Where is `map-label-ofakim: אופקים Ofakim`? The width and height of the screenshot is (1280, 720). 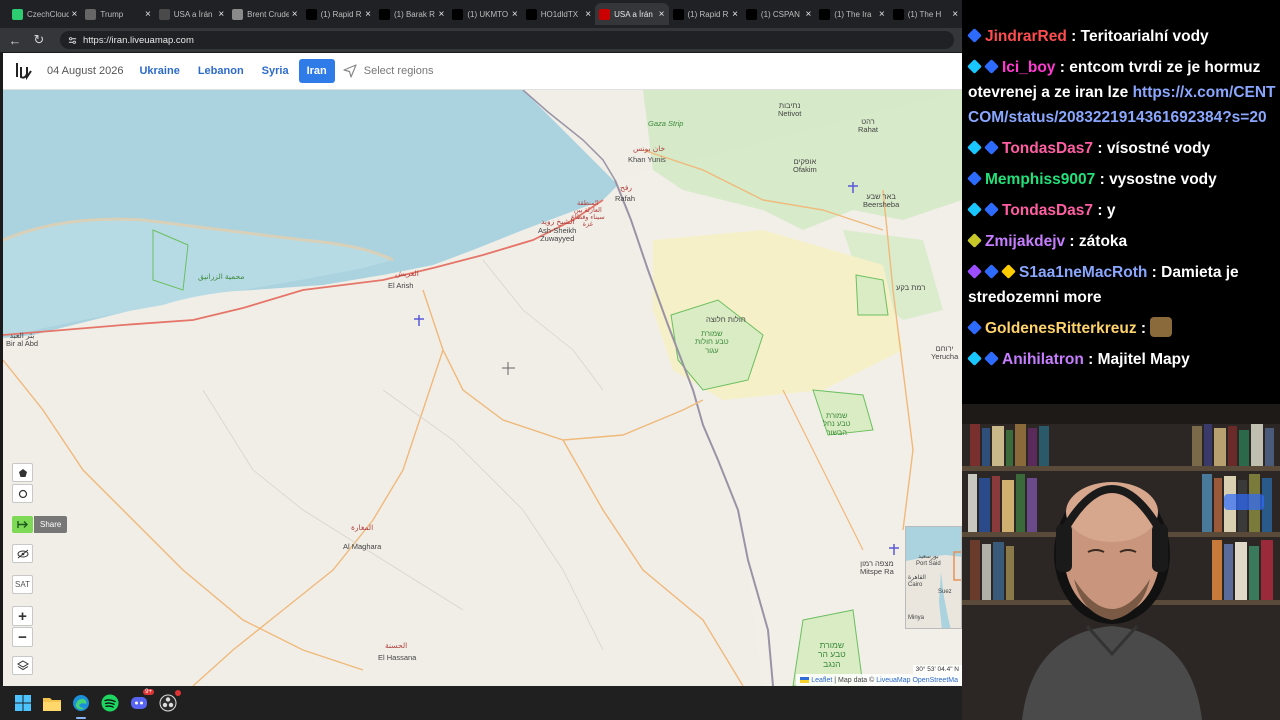 map-label-ofakim: אופקים Ofakim is located at coordinates (805, 166).